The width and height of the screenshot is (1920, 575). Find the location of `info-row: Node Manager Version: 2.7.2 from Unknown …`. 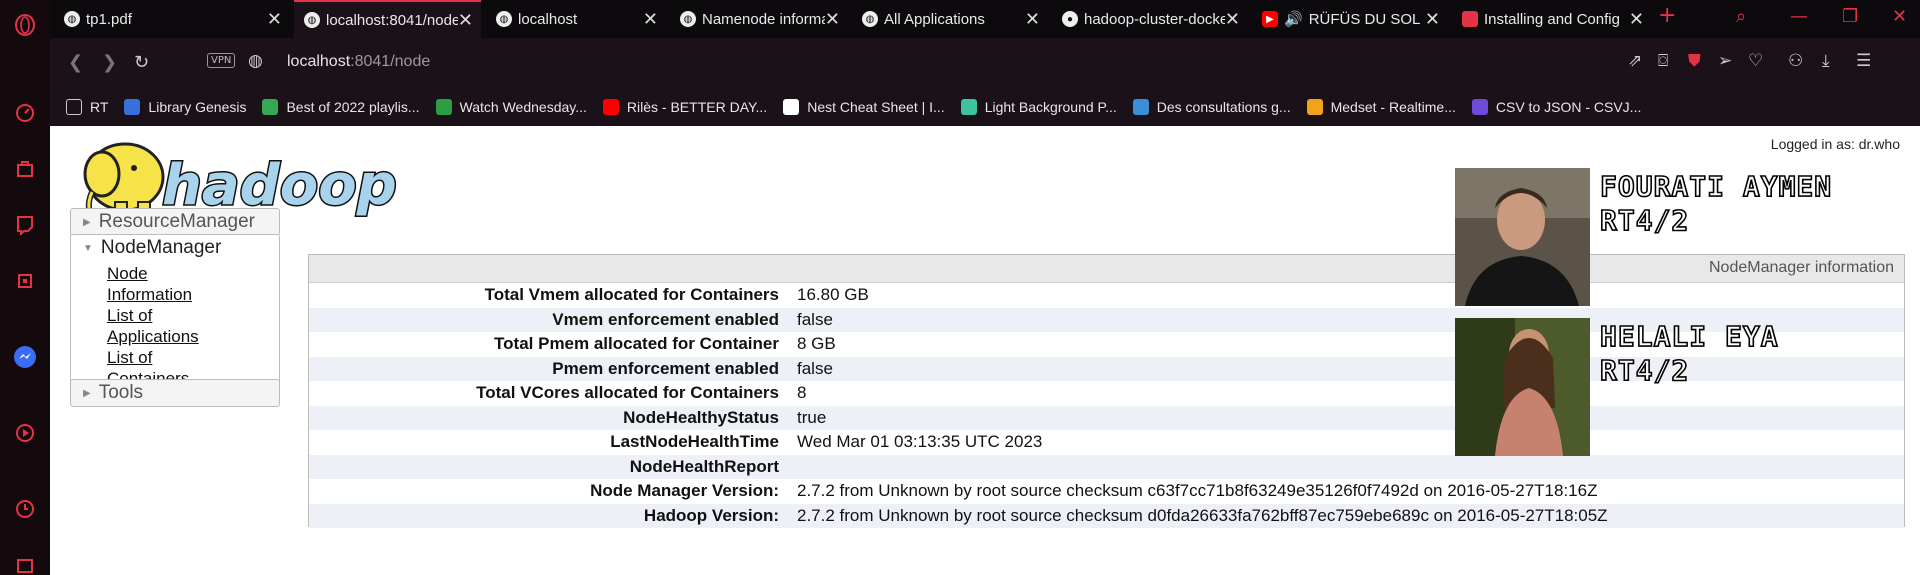

info-row: Node Manager Version: 2.7.2 from Unknown … is located at coordinates (1106, 491).